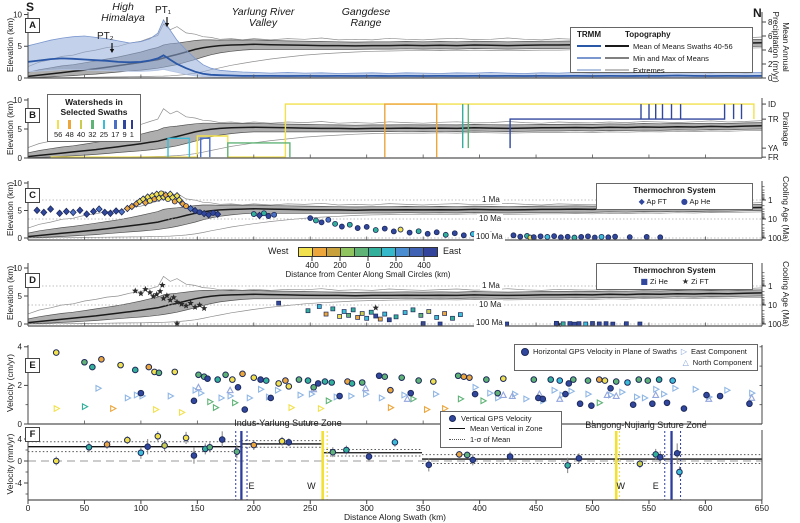 Image resolution: width=800 pixels, height=523 pixels. I want to click on north-triangle-icon: △, so click(685, 362).